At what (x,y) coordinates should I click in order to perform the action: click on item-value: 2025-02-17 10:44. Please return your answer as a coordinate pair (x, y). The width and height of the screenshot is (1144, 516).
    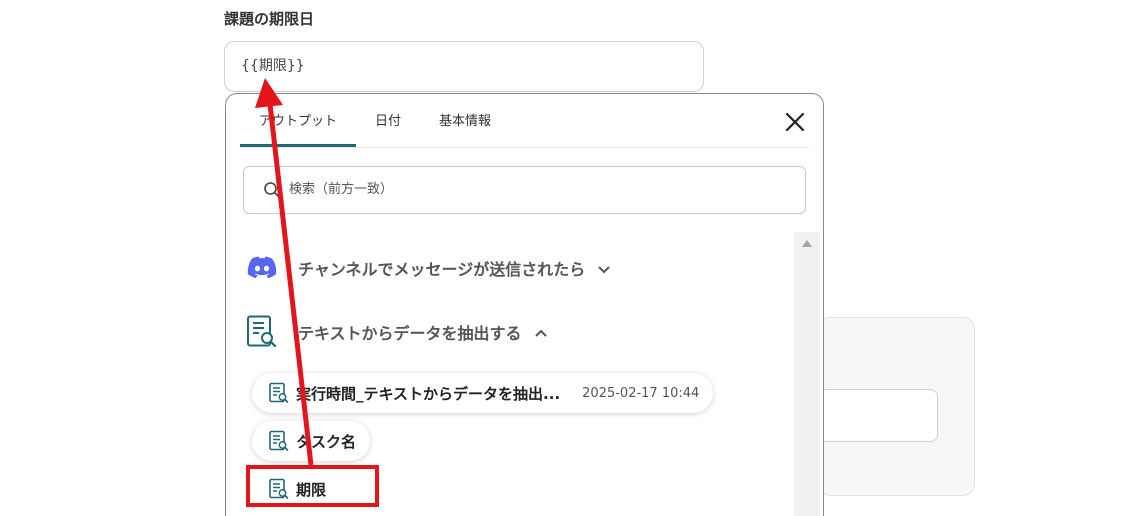
    Looking at the image, I should click on (641, 393).